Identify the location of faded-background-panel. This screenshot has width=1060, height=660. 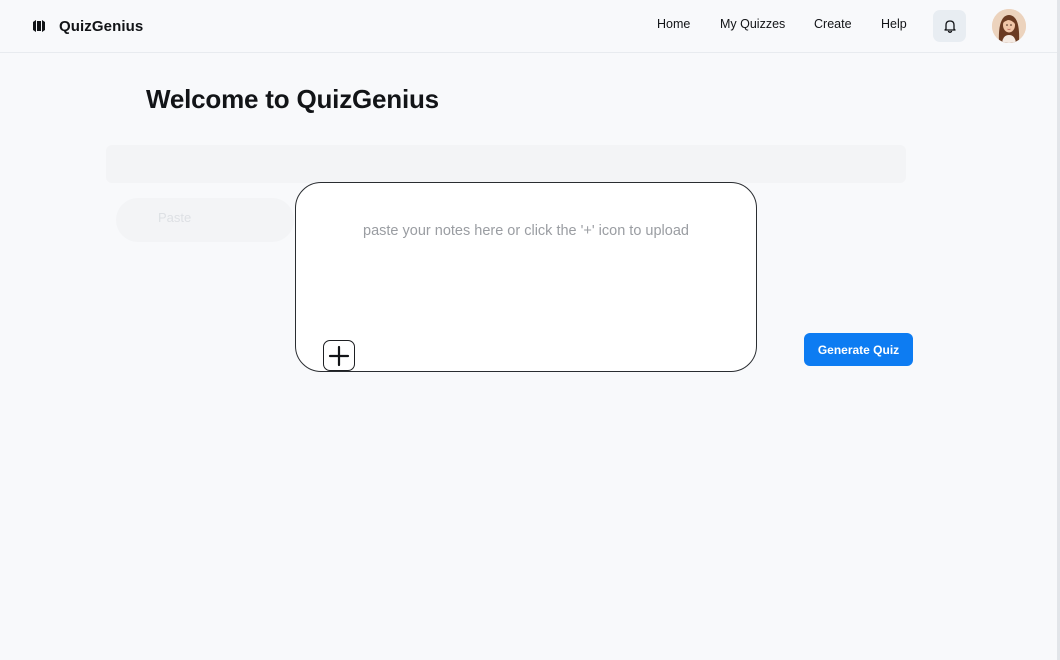
(506, 164).